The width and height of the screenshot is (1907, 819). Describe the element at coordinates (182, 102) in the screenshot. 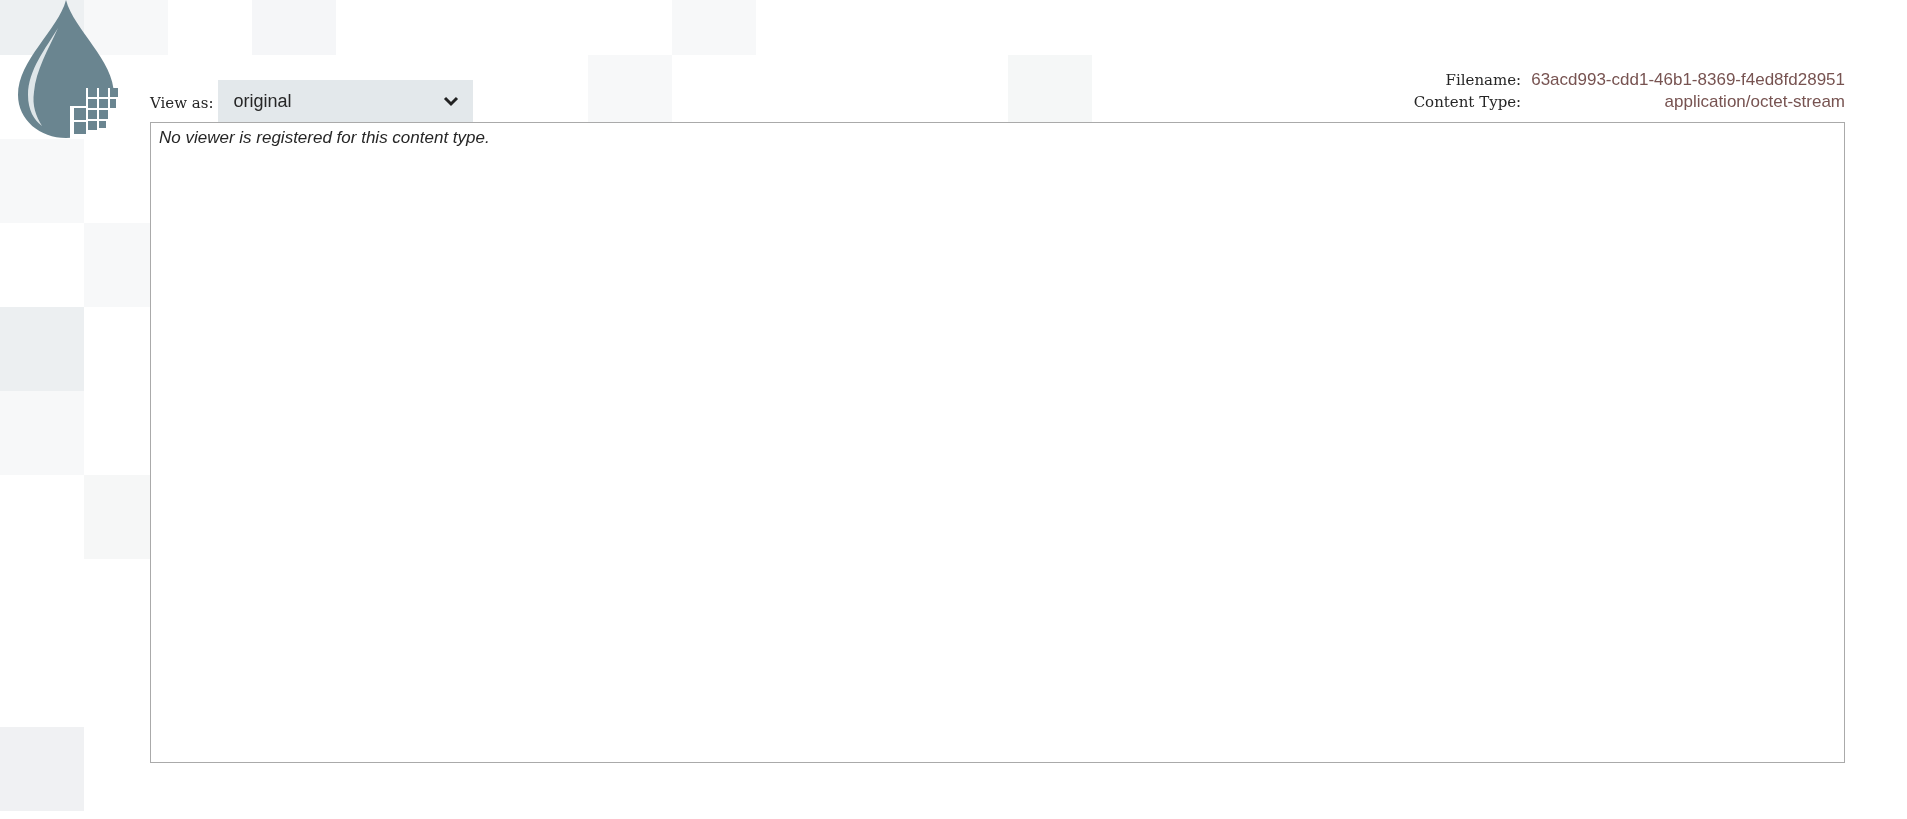

I see `view-as-label: View as:` at that location.